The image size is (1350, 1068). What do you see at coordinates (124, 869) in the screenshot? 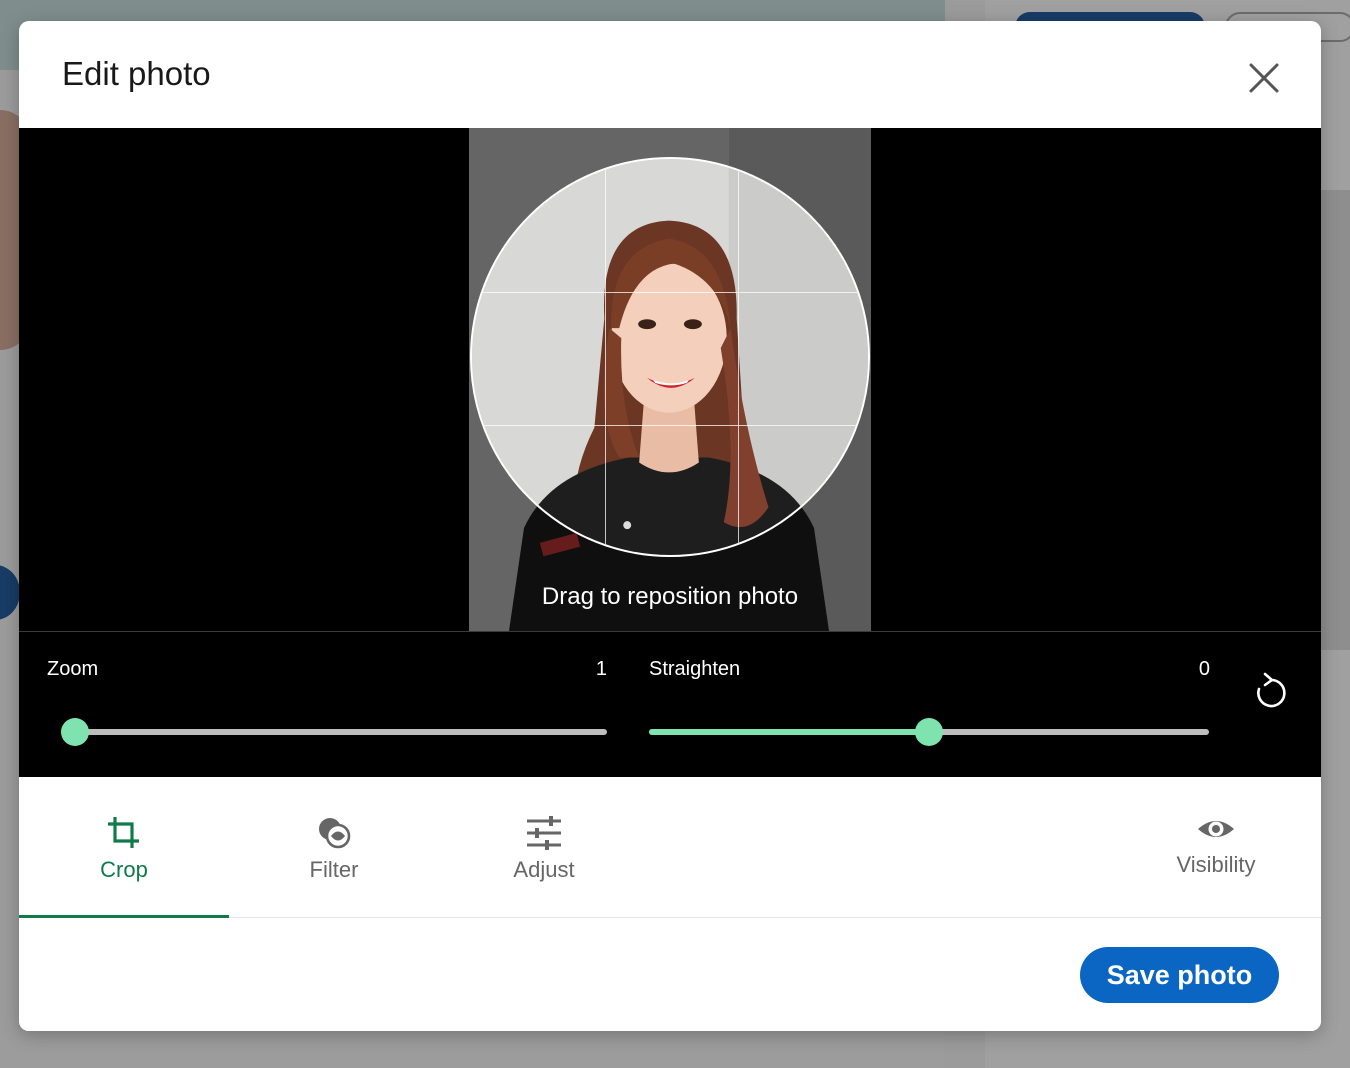
I see `tab-label: Crop` at bounding box center [124, 869].